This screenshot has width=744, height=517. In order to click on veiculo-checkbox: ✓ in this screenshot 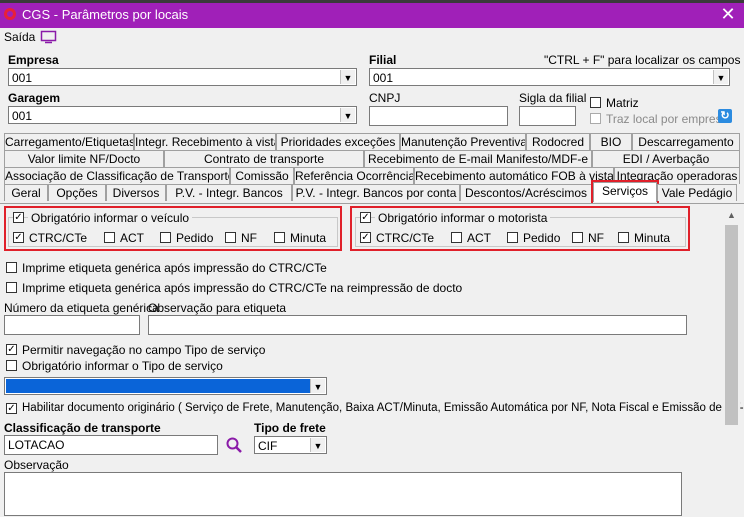, I will do `click(18, 217)`.